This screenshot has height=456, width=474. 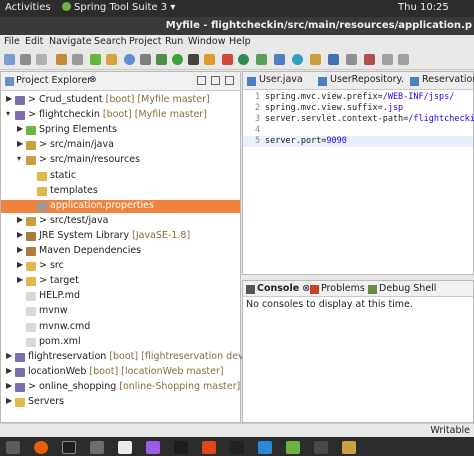 I want to click on code-line: 2 spring.mvc.view.suffix=.jsp, so click(x=358, y=108).